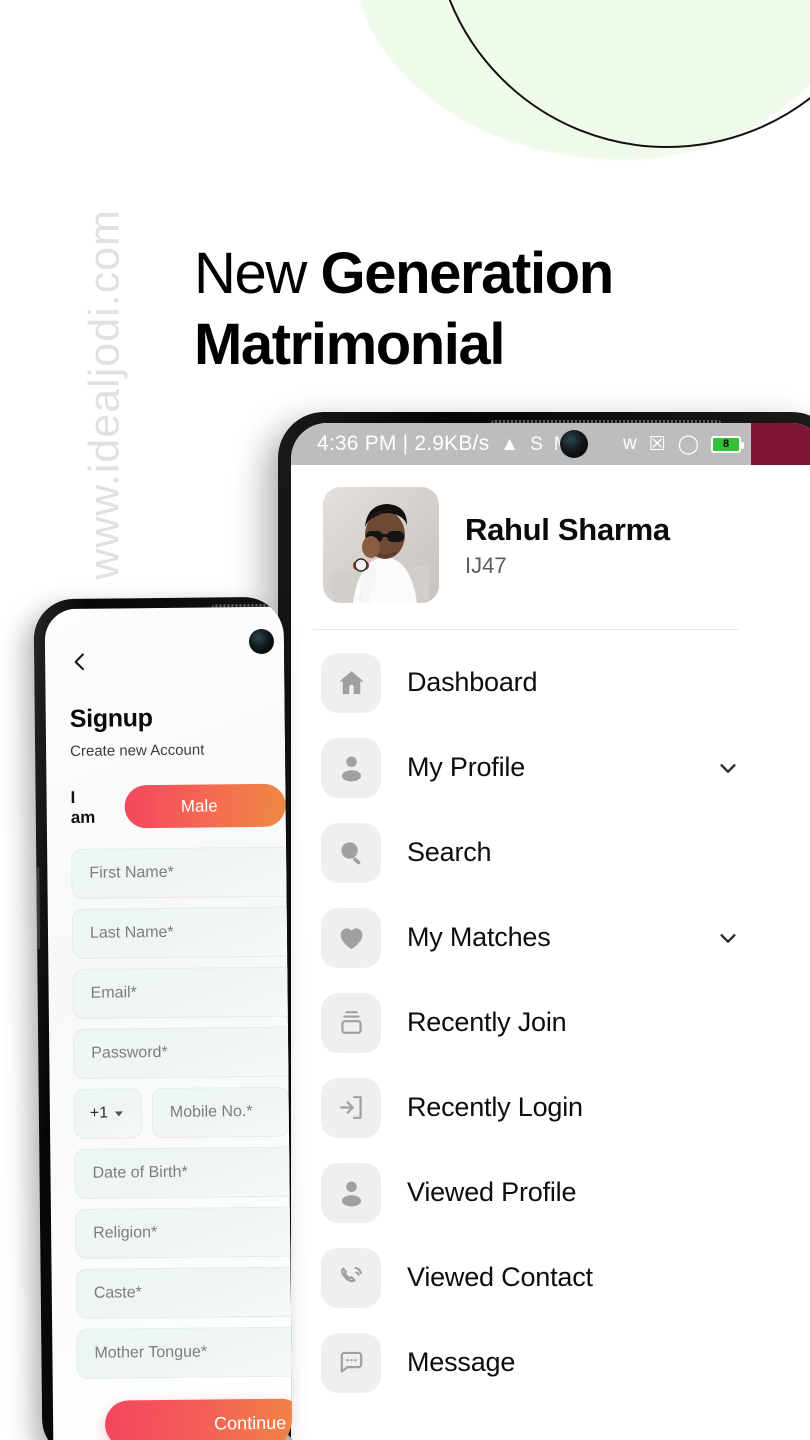 This screenshot has height=1440, width=810. I want to click on search-icon, so click(351, 852).